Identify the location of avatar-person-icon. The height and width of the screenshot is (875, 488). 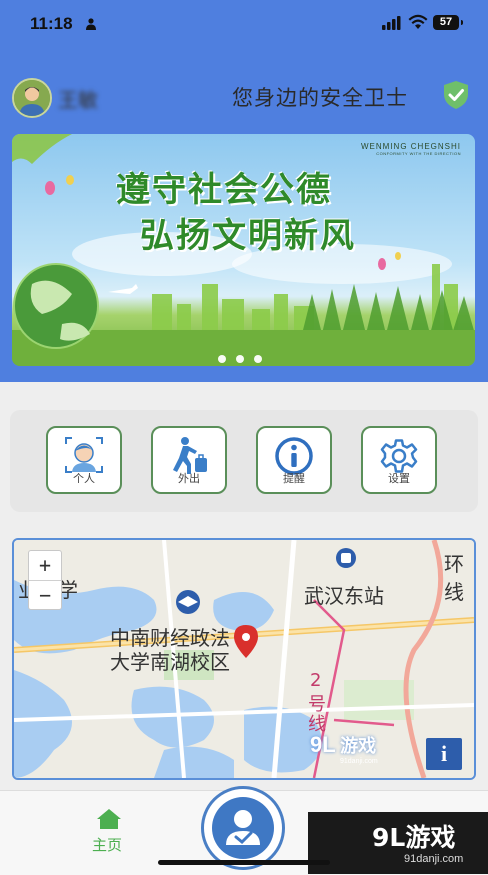
(32, 98).